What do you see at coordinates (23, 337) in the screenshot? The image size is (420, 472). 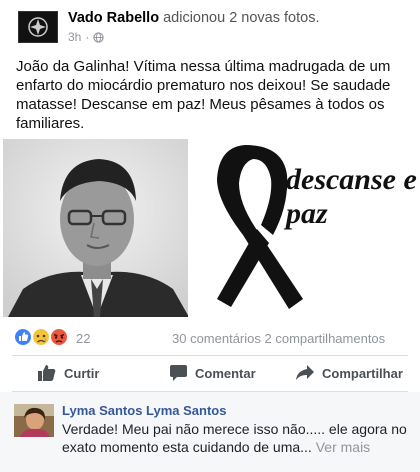 I see `like-icon` at bounding box center [23, 337].